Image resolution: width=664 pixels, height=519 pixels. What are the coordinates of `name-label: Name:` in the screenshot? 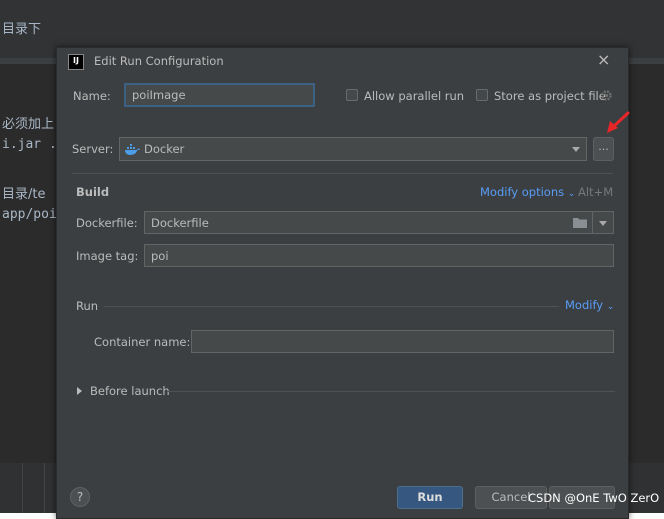 It's located at (92, 96).